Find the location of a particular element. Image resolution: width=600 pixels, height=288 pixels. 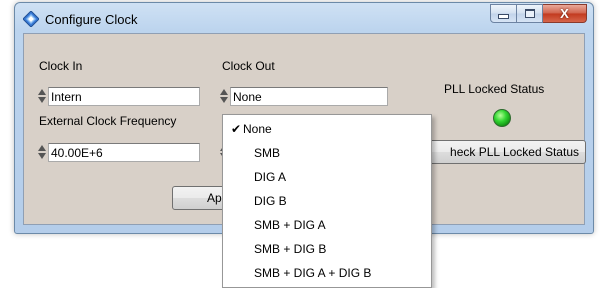

option-label: DIG A is located at coordinates (270, 177).